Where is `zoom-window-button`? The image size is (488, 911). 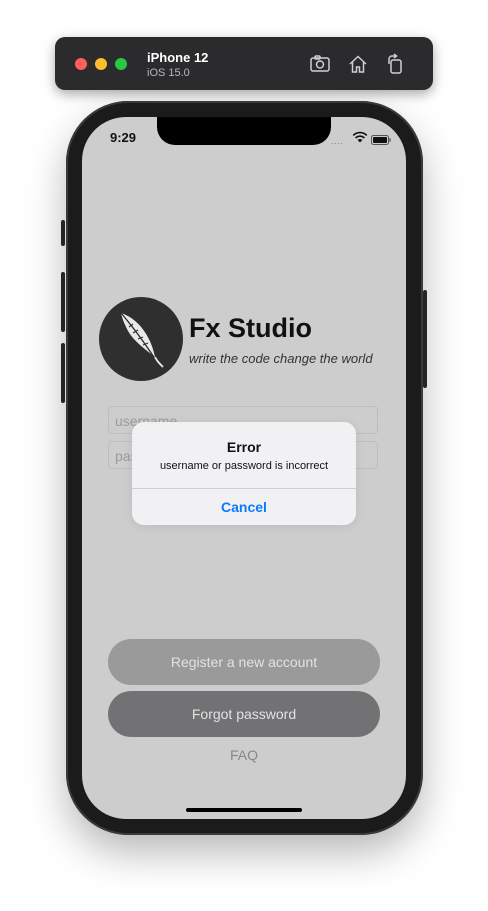
zoom-window-button is located at coordinates (121, 64).